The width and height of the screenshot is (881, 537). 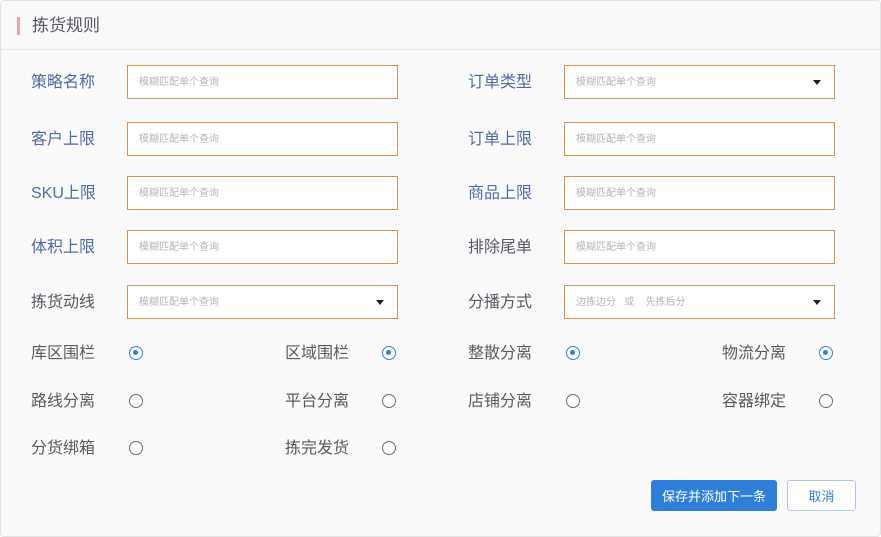 I want to click on strategy-name-field, so click(x=262, y=82).